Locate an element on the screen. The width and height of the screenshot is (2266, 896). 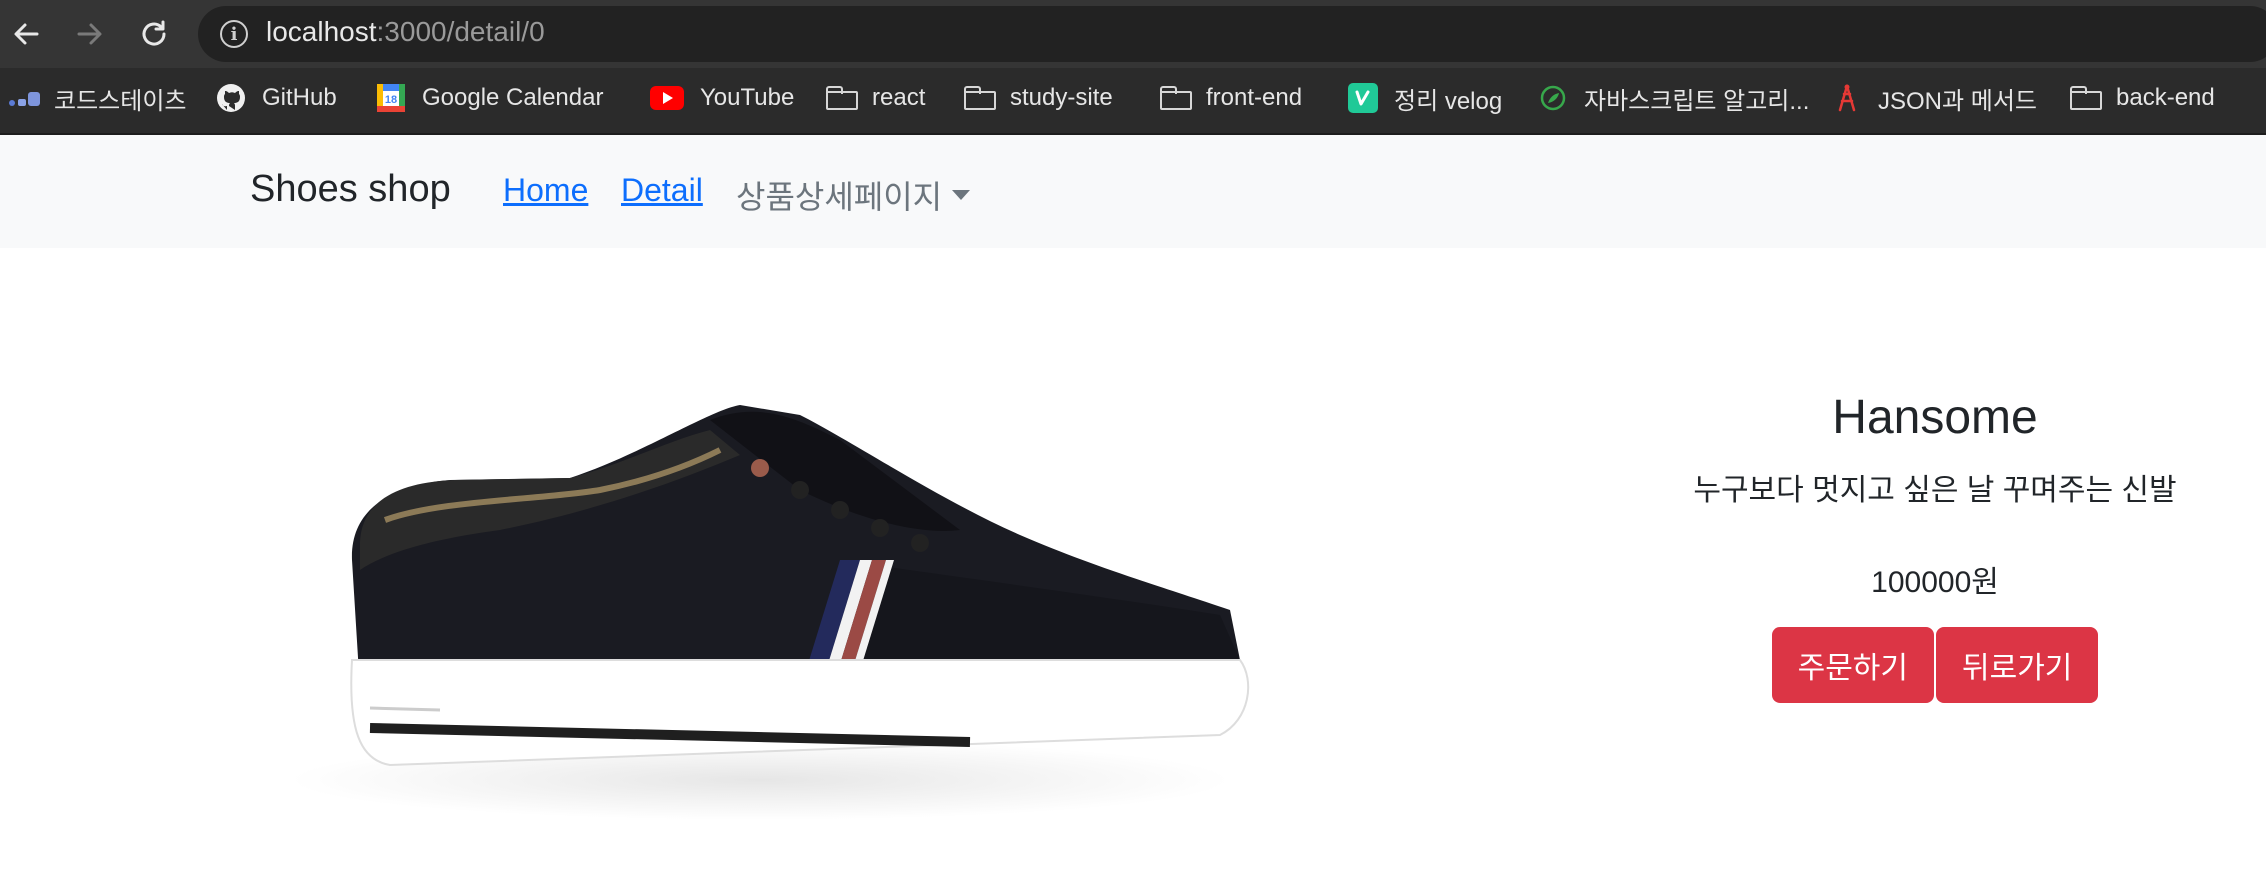
google-calendar-icon: 18 is located at coordinates (391, 98).